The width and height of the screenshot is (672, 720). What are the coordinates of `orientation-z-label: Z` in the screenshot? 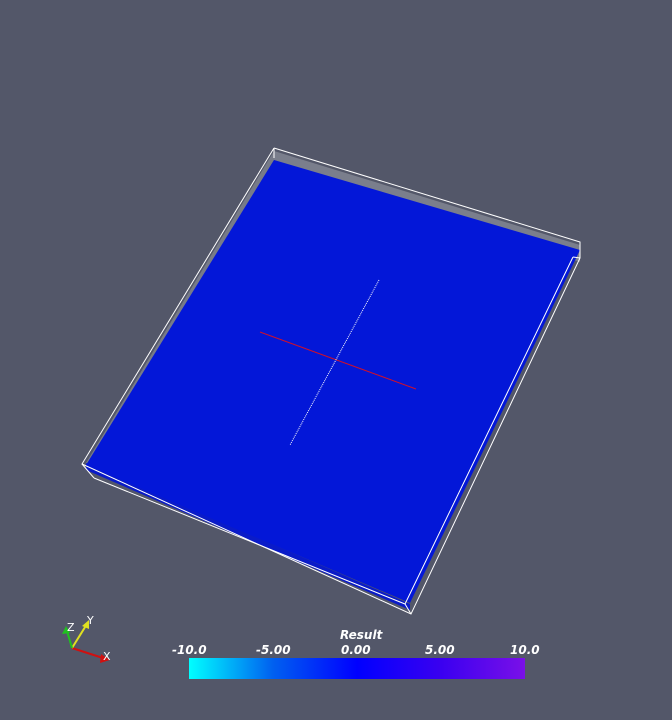 It's located at (71, 627).